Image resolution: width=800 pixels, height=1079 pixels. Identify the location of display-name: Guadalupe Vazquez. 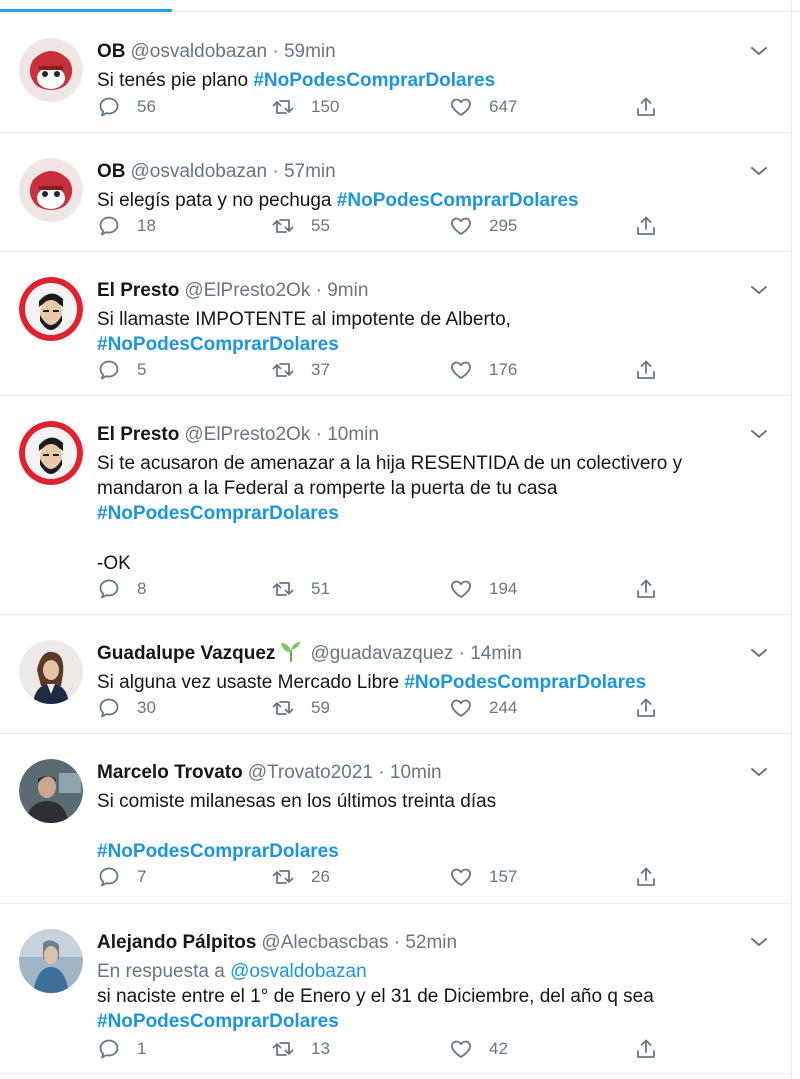
(186, 653).